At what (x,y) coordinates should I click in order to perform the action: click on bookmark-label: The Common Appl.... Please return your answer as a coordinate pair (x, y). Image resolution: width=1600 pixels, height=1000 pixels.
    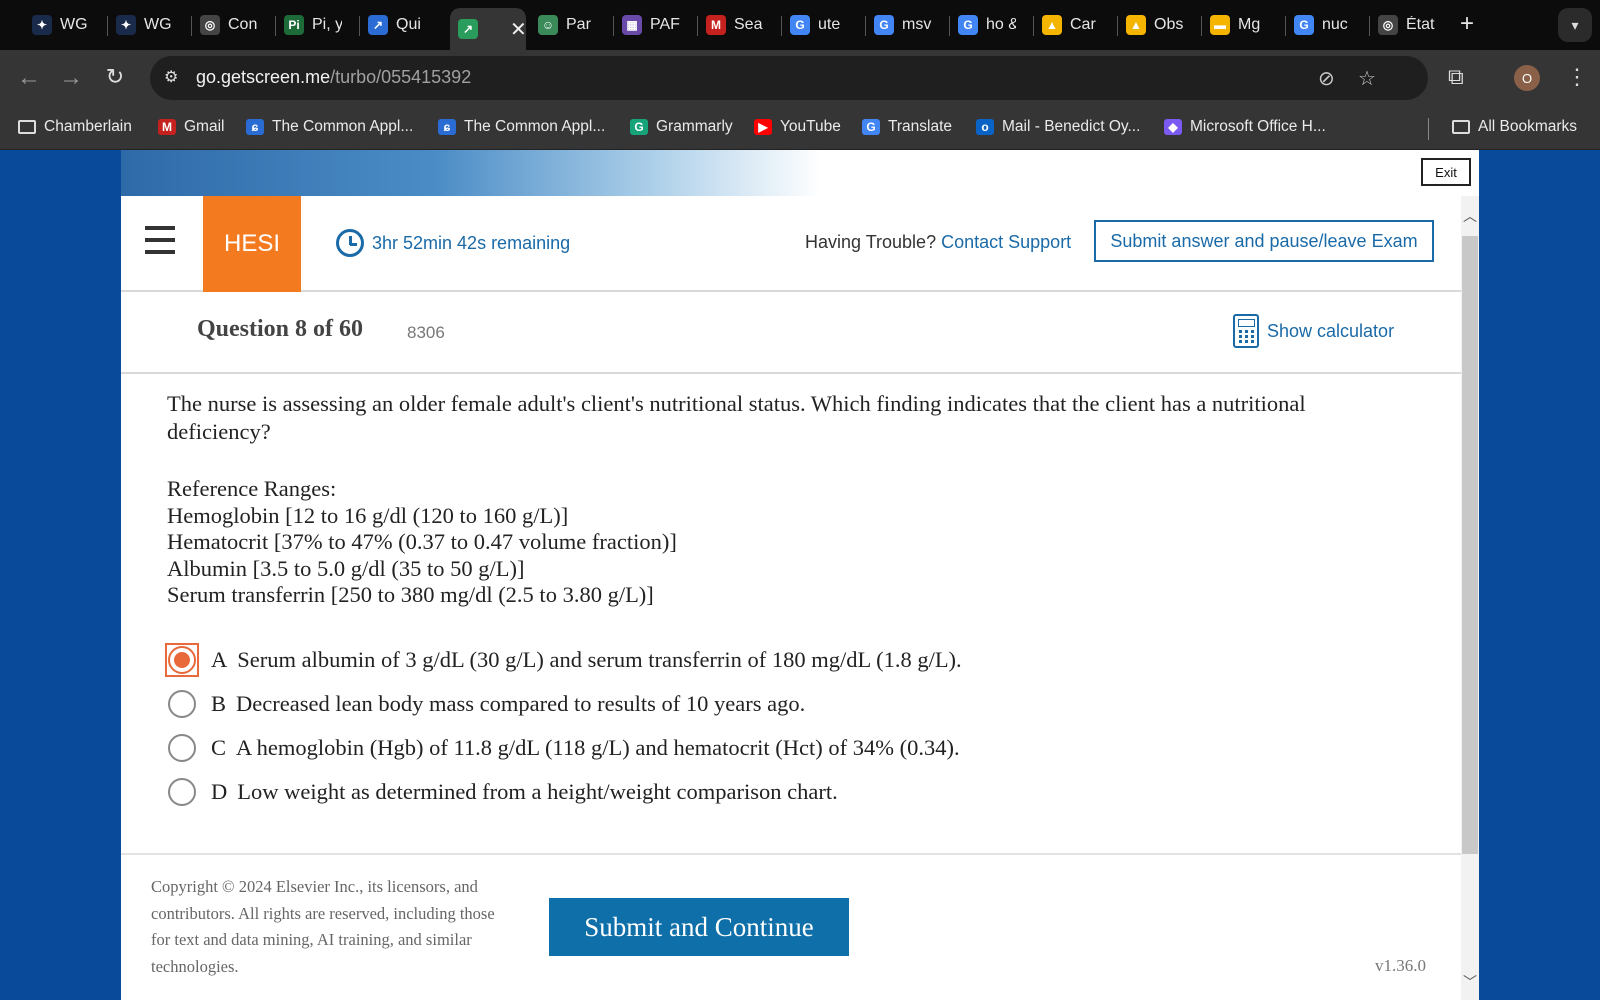
    Looking at the image, I should click on (343, 126).